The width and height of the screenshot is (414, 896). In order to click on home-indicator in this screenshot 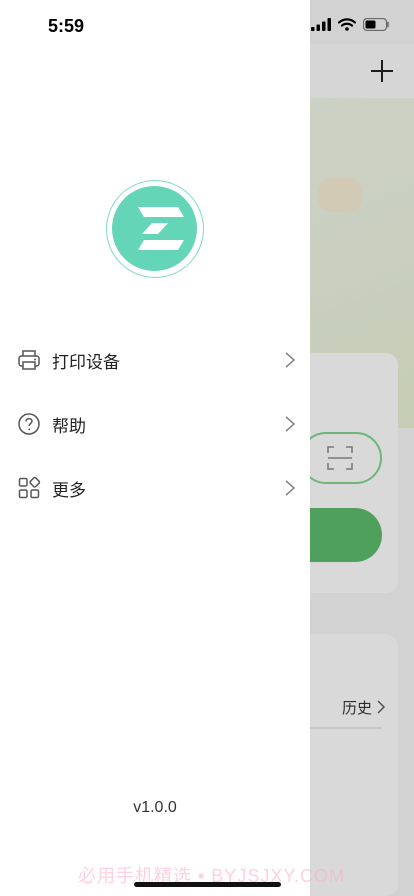, I will do `click(207, 884)`.